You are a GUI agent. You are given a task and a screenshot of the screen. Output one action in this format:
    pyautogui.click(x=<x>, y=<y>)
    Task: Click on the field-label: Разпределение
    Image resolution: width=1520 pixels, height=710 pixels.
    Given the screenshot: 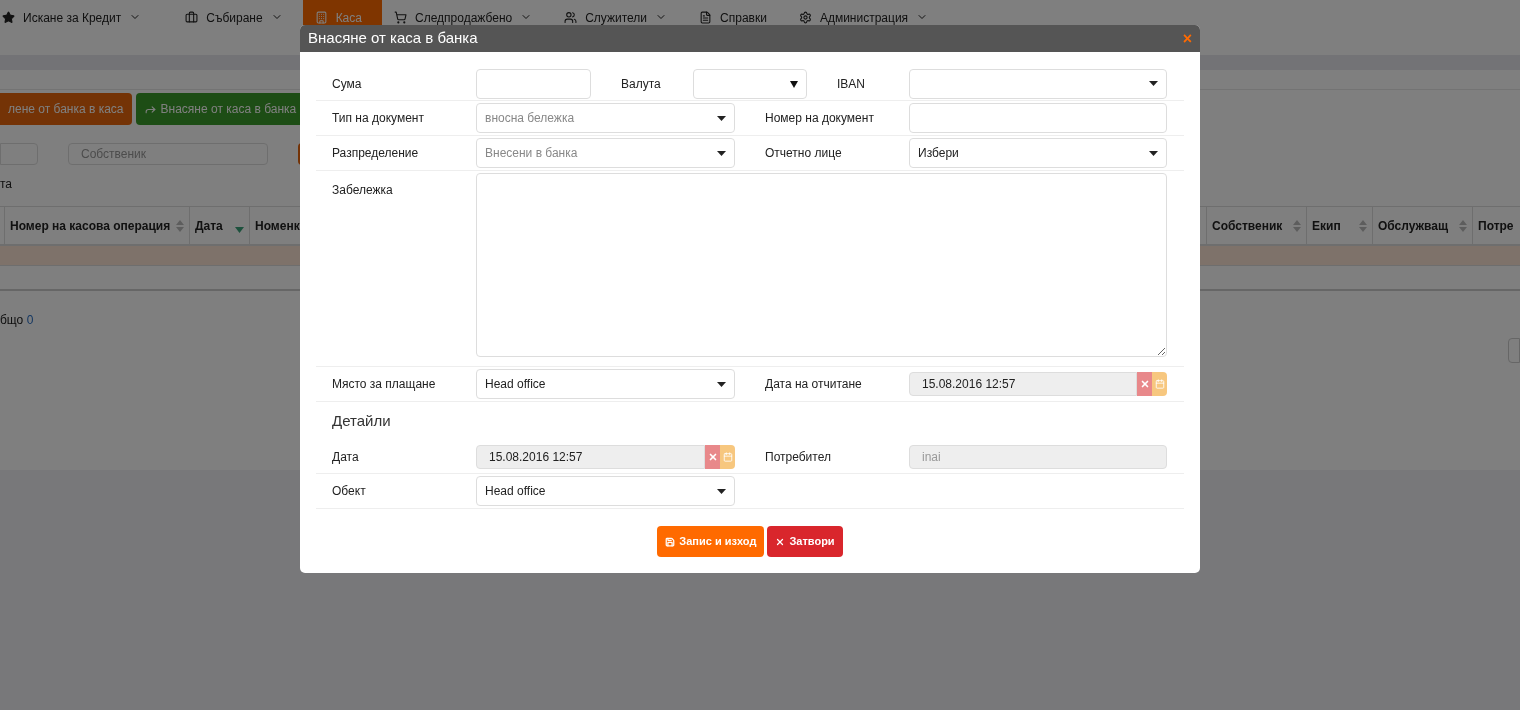 What is the action you would take?
    pyautogui.click(x=375, y=153)
    